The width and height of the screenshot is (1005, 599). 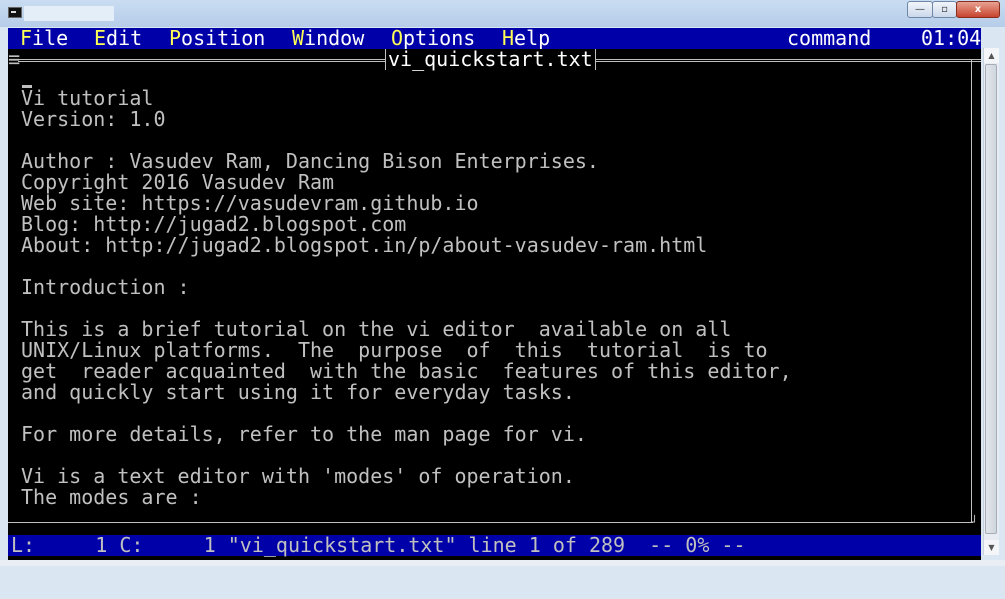 What do you see at coordinates (502, 563) in the screenshot?
I see `desktop-background` at bounding box center [502, 563].